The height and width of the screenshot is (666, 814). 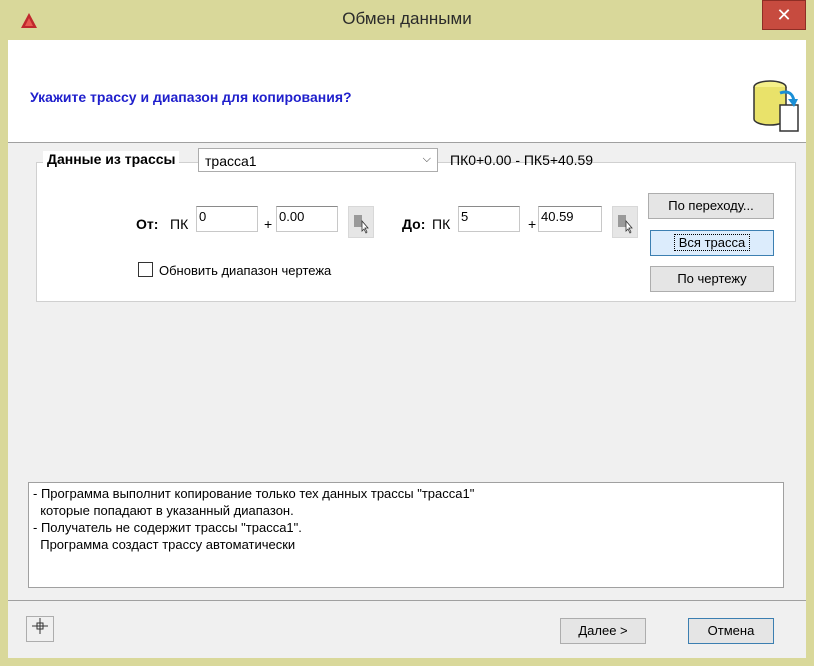 I want to click on title-bar: Обмен данными ✕, so click(x=407, y=20).